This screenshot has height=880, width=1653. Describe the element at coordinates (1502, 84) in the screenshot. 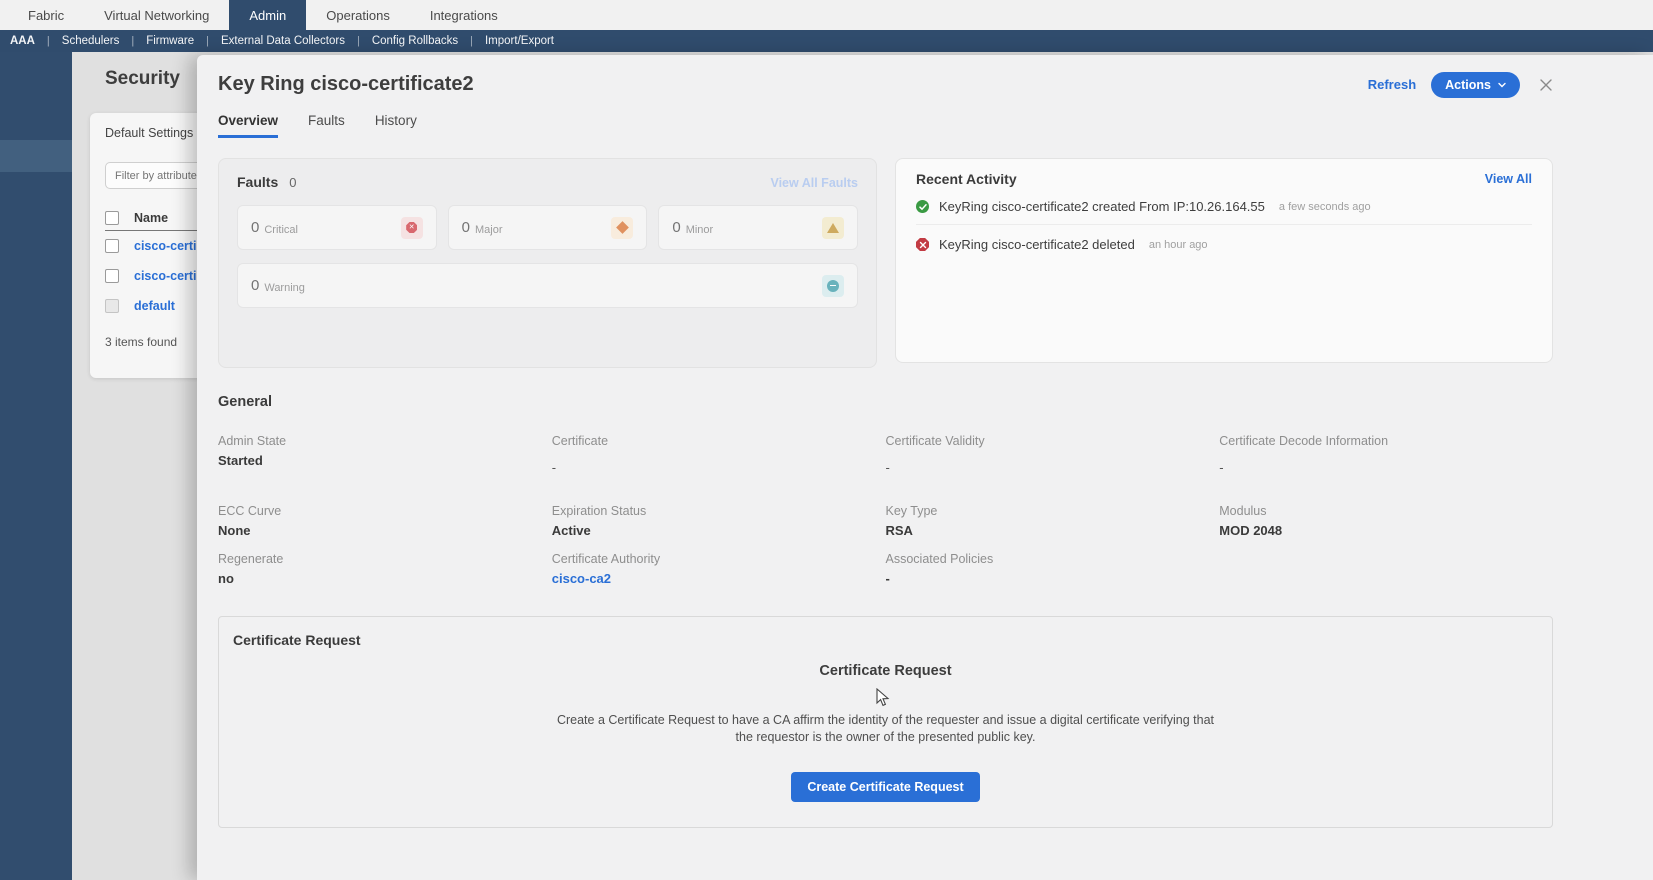

I see `chevron-down-icon` at that location.